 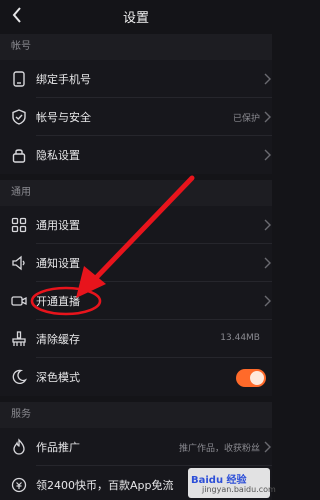 I want to click on broom-icon, so click(x=19, y=338).